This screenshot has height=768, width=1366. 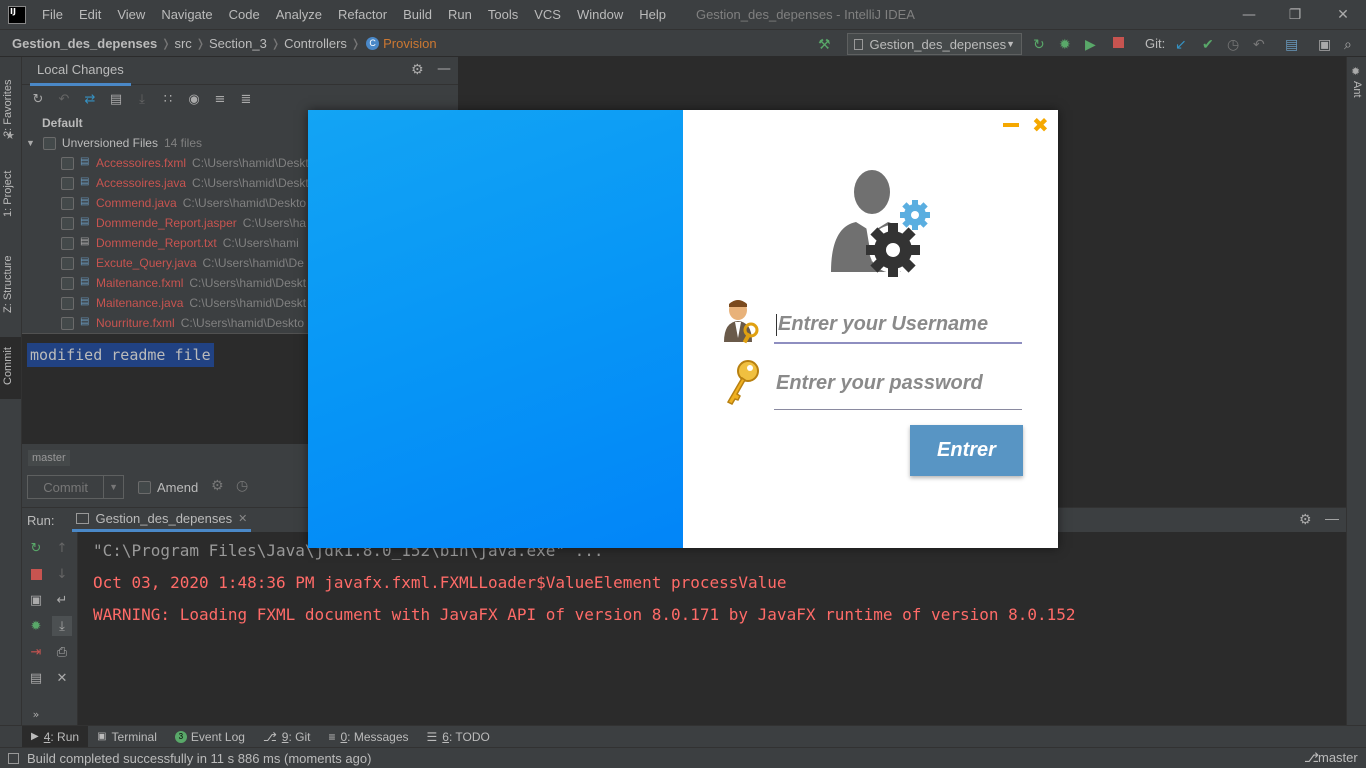 What do you see at coordinates (362, 14) in the screenshot?
I see `menu-refactor: Refactor` at bounding box center [362, 14].